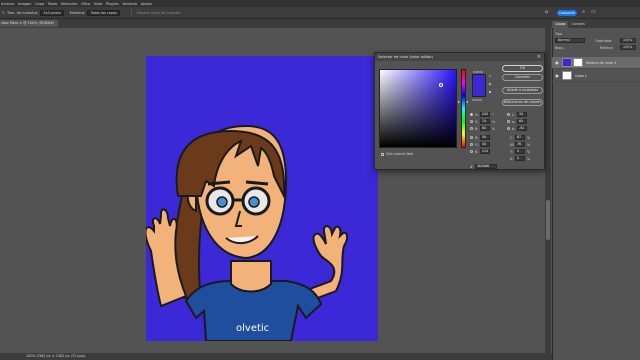 The width and height of the screenshot is (640, 360). Describe the element at coordinates (560, 24) in the screenshot. I see `tab-layers: Capas` at that location.